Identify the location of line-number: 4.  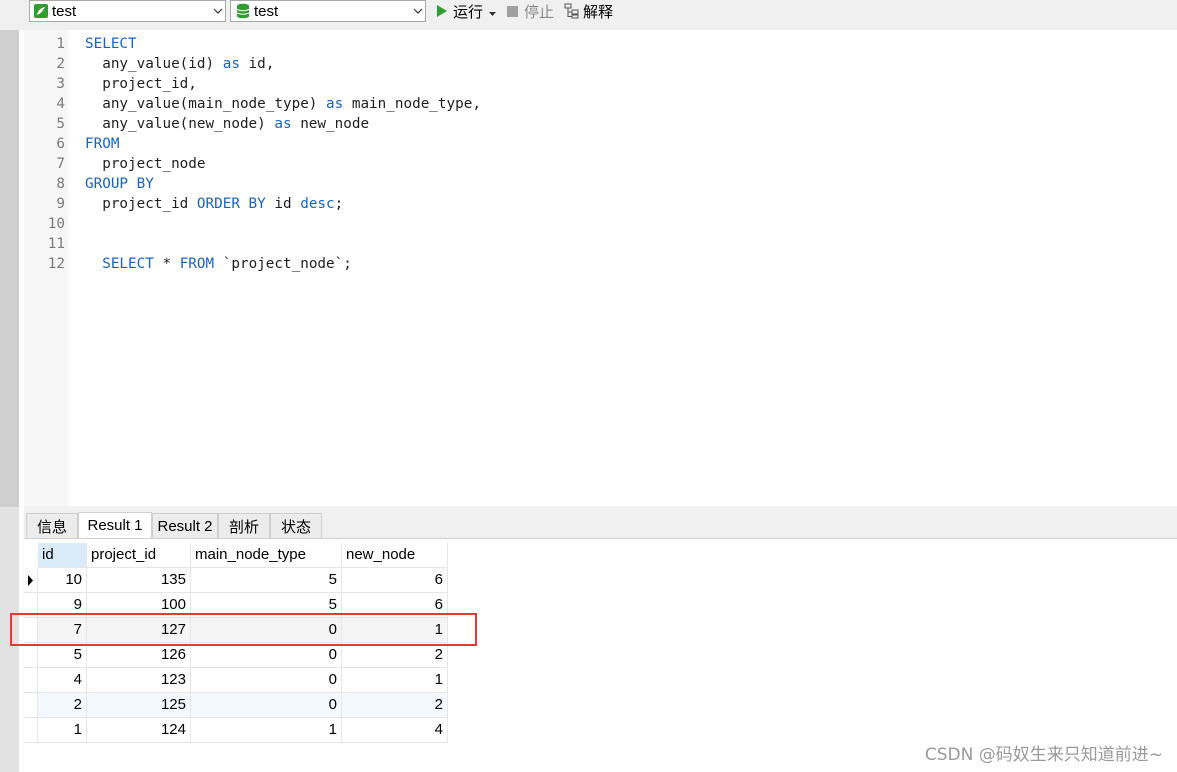
(60, 104).